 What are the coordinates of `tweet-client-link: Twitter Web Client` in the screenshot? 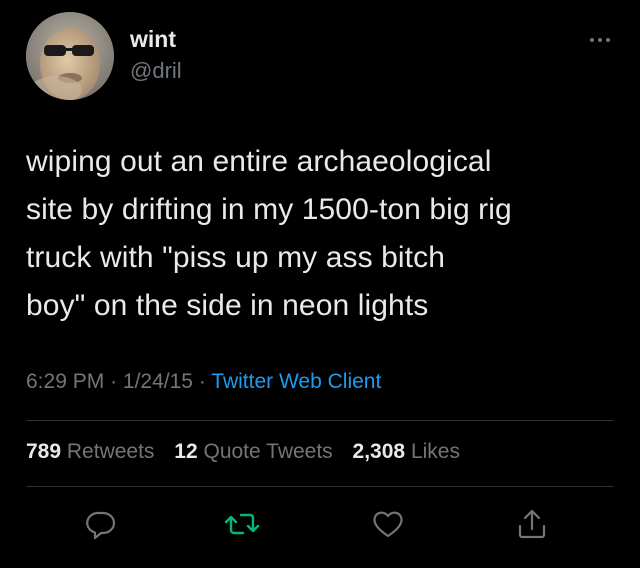 It's located at (296, 381).